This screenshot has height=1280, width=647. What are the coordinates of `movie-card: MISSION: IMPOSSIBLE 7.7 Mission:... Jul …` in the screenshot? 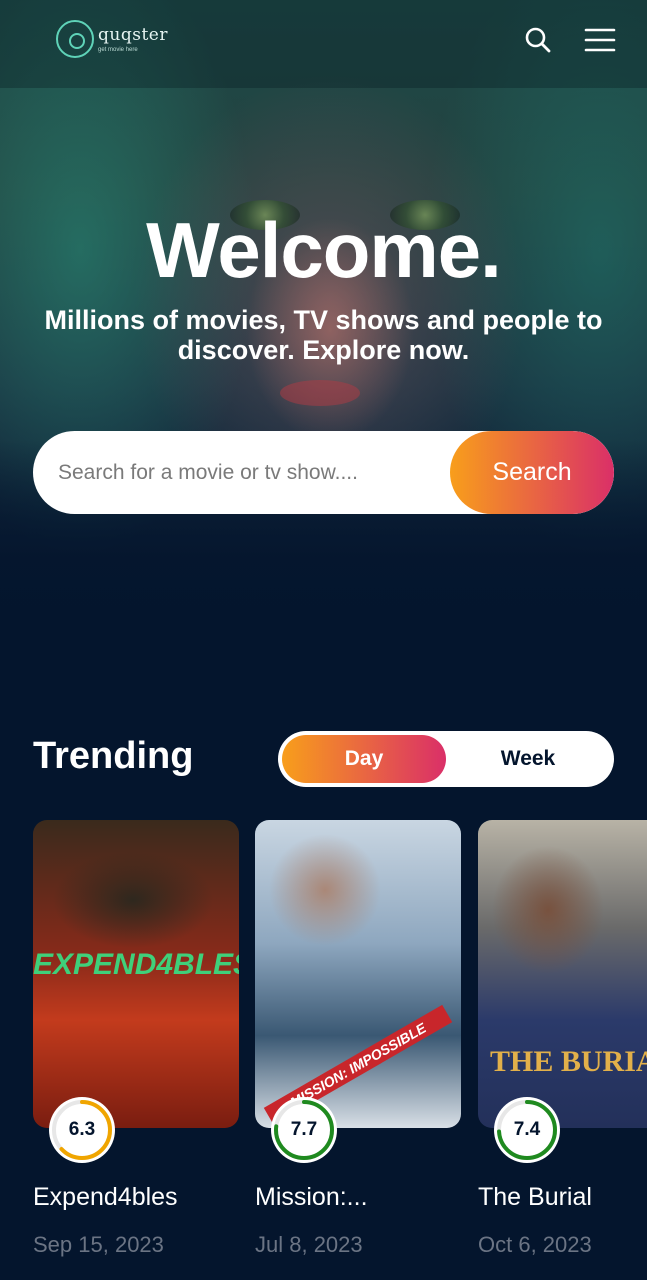 It's located at (358, 1038).